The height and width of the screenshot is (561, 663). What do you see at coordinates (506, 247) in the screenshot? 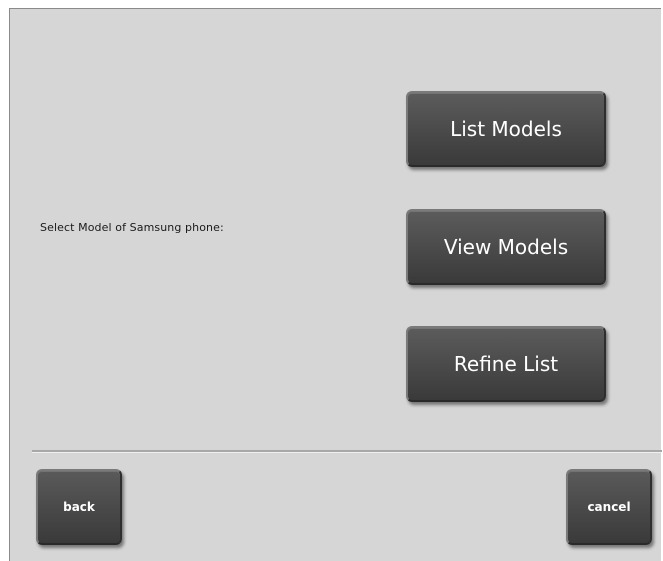
I see `view-models-button: View Models` at bounding box center [506, 247].